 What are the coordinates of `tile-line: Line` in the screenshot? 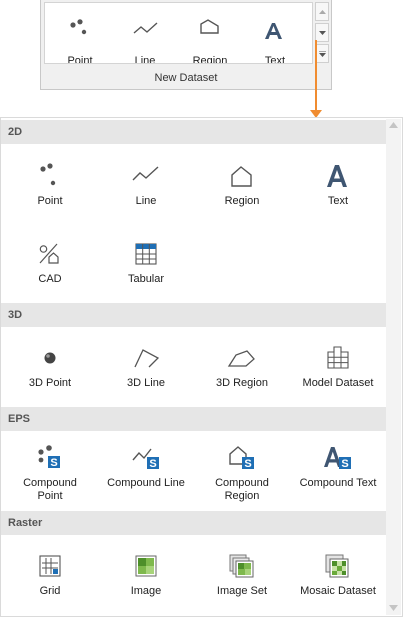 It's located at (146, 185).